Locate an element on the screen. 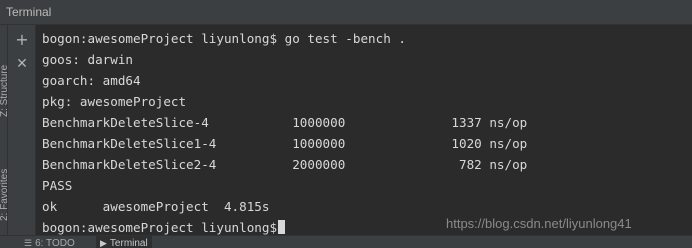 The height and width of the screenshot is (248, 692). terminal-icon: ▶ is located at coordinates (103, 243).